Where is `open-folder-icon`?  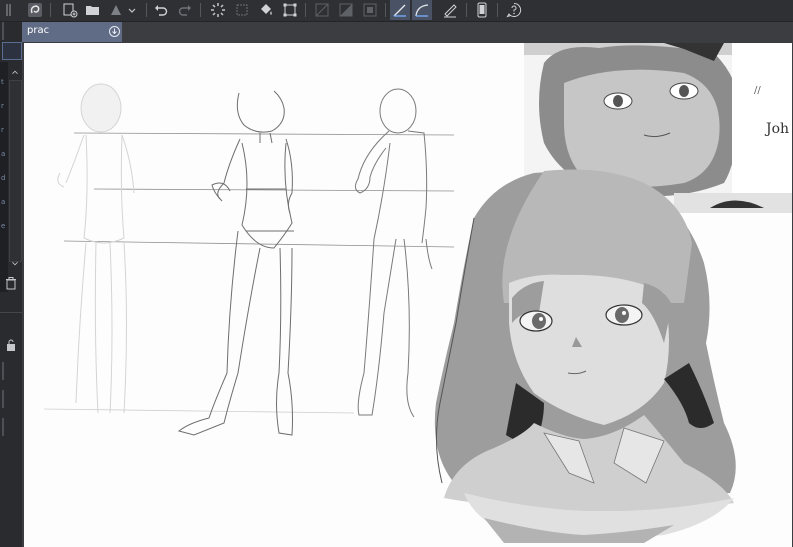 open-folder-icon is located at coordinates (93, 10).